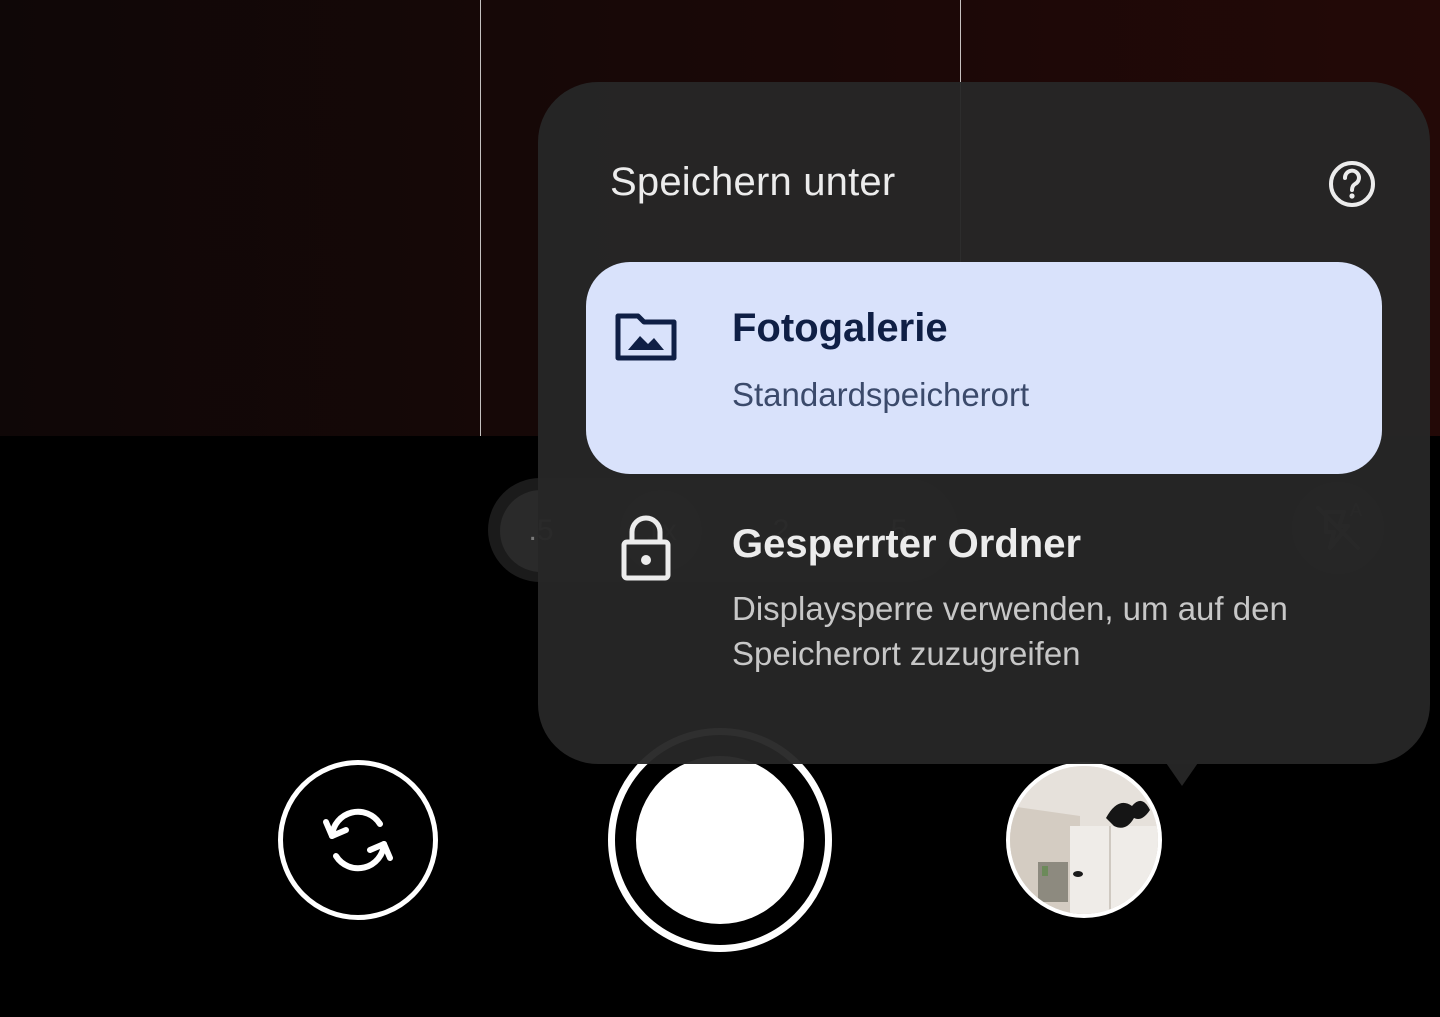 This screenshot has width=1440, height=1017. Describe the element at coordinates (984, 368) in the screenshot. I see `option-photo-gallery: Fotogalerie Standardspeicherort` at that location.